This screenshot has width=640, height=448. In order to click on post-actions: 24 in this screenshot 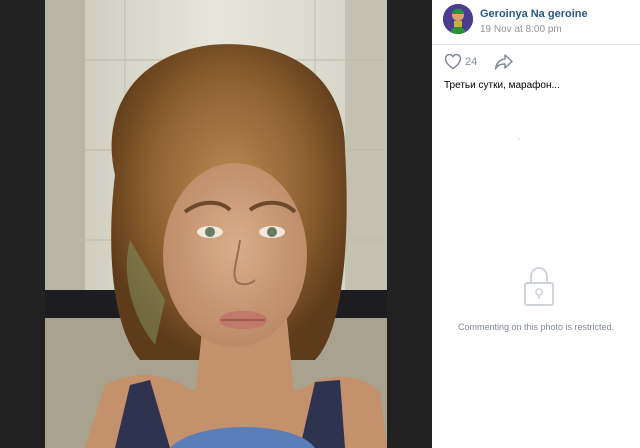, I will do `click(539, 62)`.